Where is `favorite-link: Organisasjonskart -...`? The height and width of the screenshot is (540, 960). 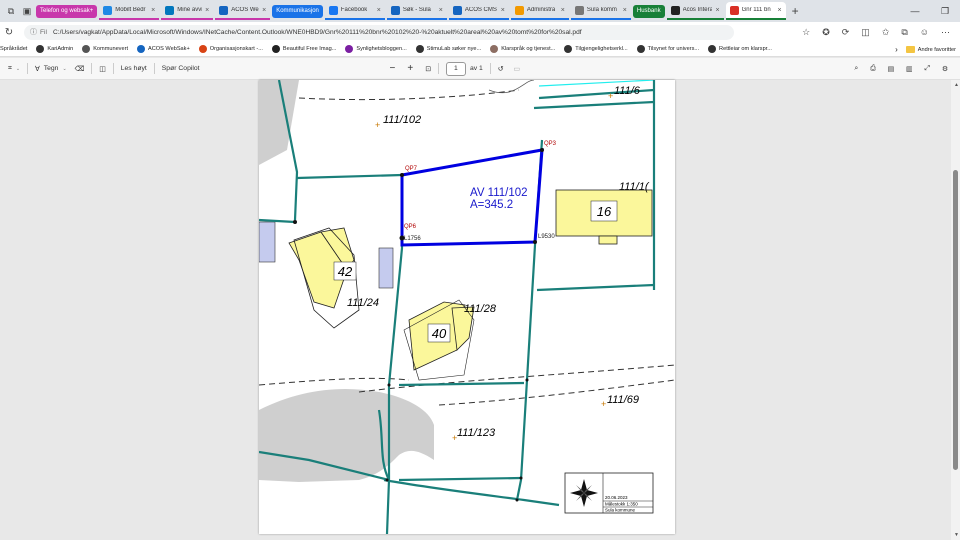 favorite-link: Organisasjonskart -... is located at coordinates (230, 49).